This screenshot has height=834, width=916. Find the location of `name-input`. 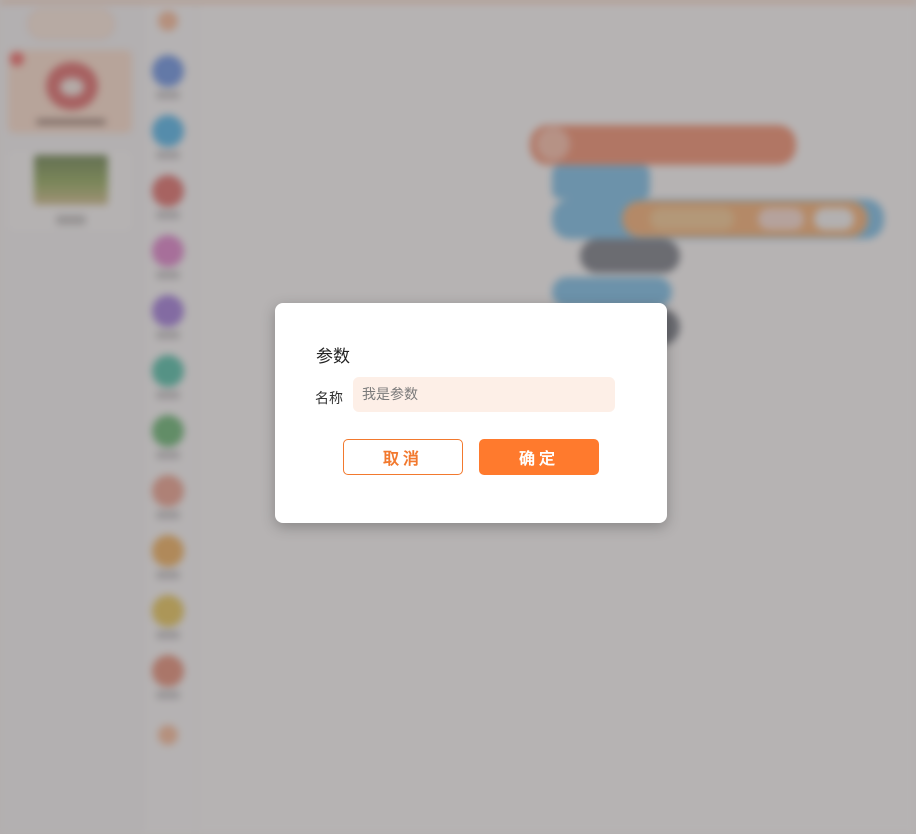

name-input is located at coordinates (484, 394).